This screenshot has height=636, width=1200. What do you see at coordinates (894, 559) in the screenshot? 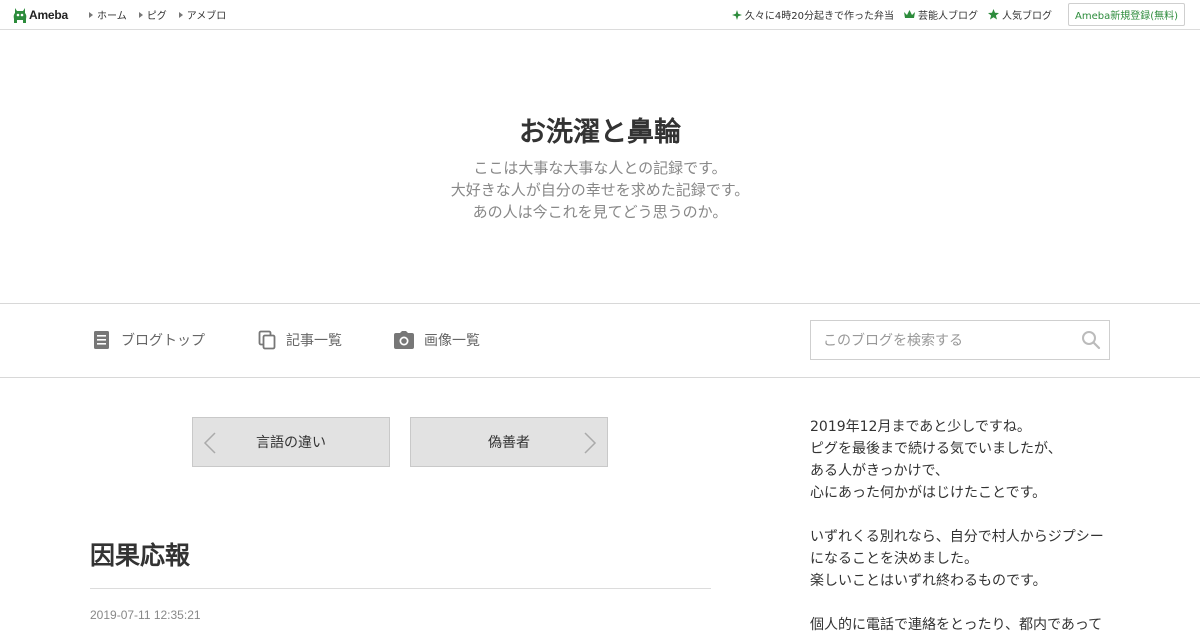
I see `sidebar-text-line: になることを決めました。` at bounding box center [894, 559].